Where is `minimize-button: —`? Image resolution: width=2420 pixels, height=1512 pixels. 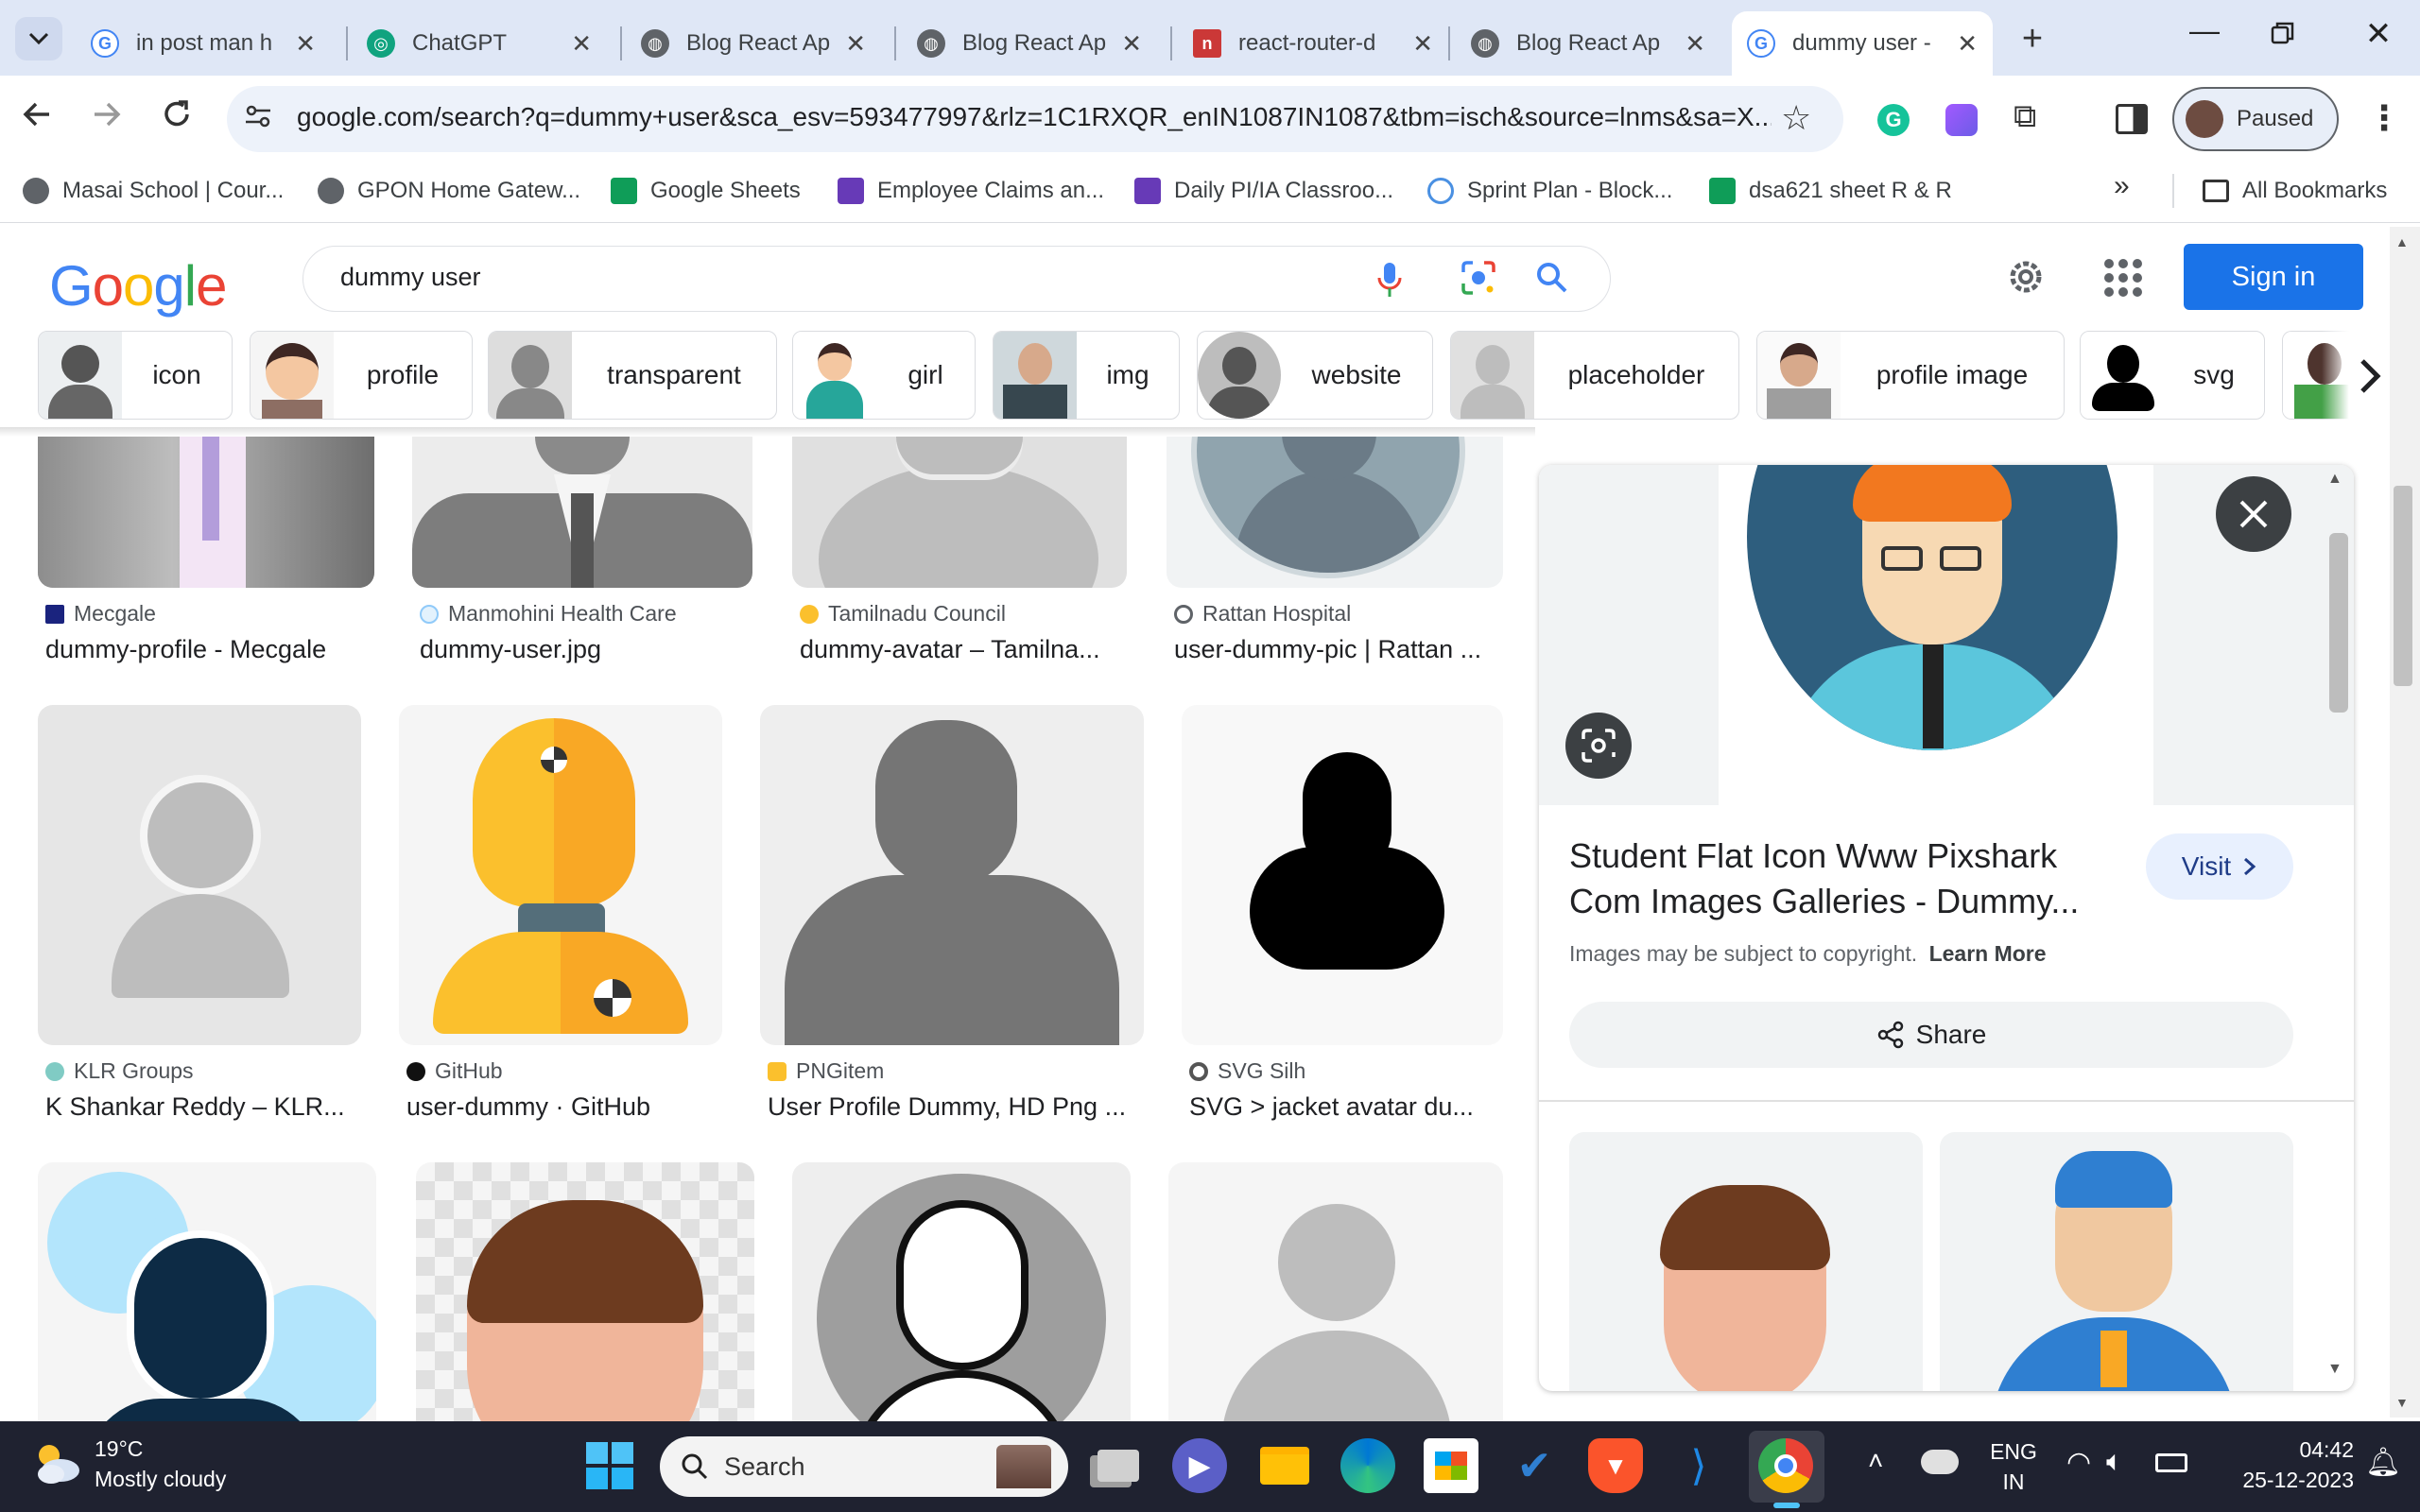 minimize-button: — is located at coordinates (2204, 36).